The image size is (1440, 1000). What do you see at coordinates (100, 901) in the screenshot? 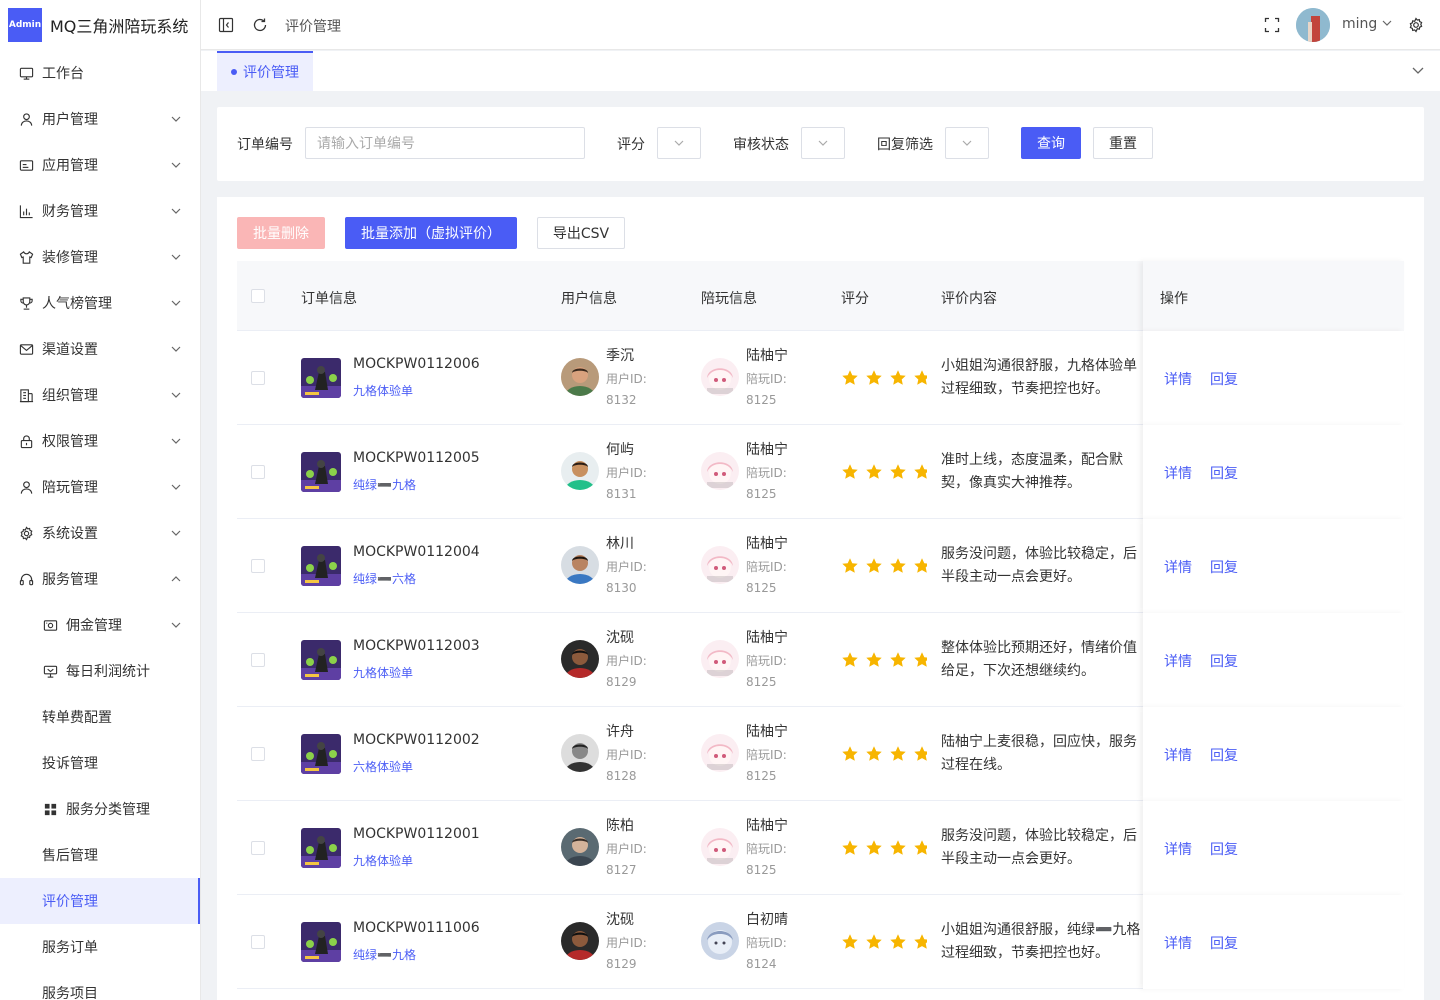
I see `sidebar-item-sub-6: 评价管理` at bounding box center [100, 901].